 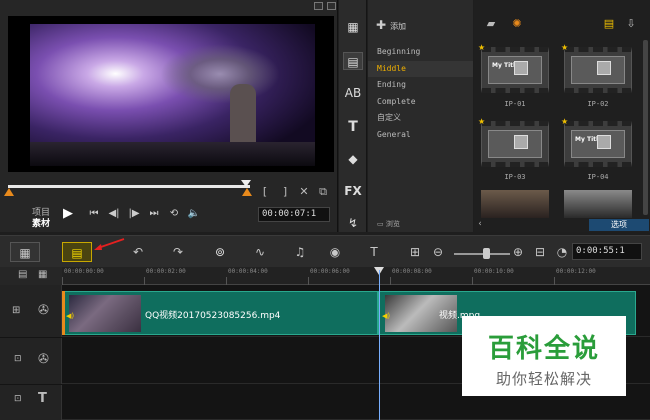 What do you see at coordinates (138, 252) in the screenshot?
I see `undo-icon: ↶` at bounding box center [138, 252].